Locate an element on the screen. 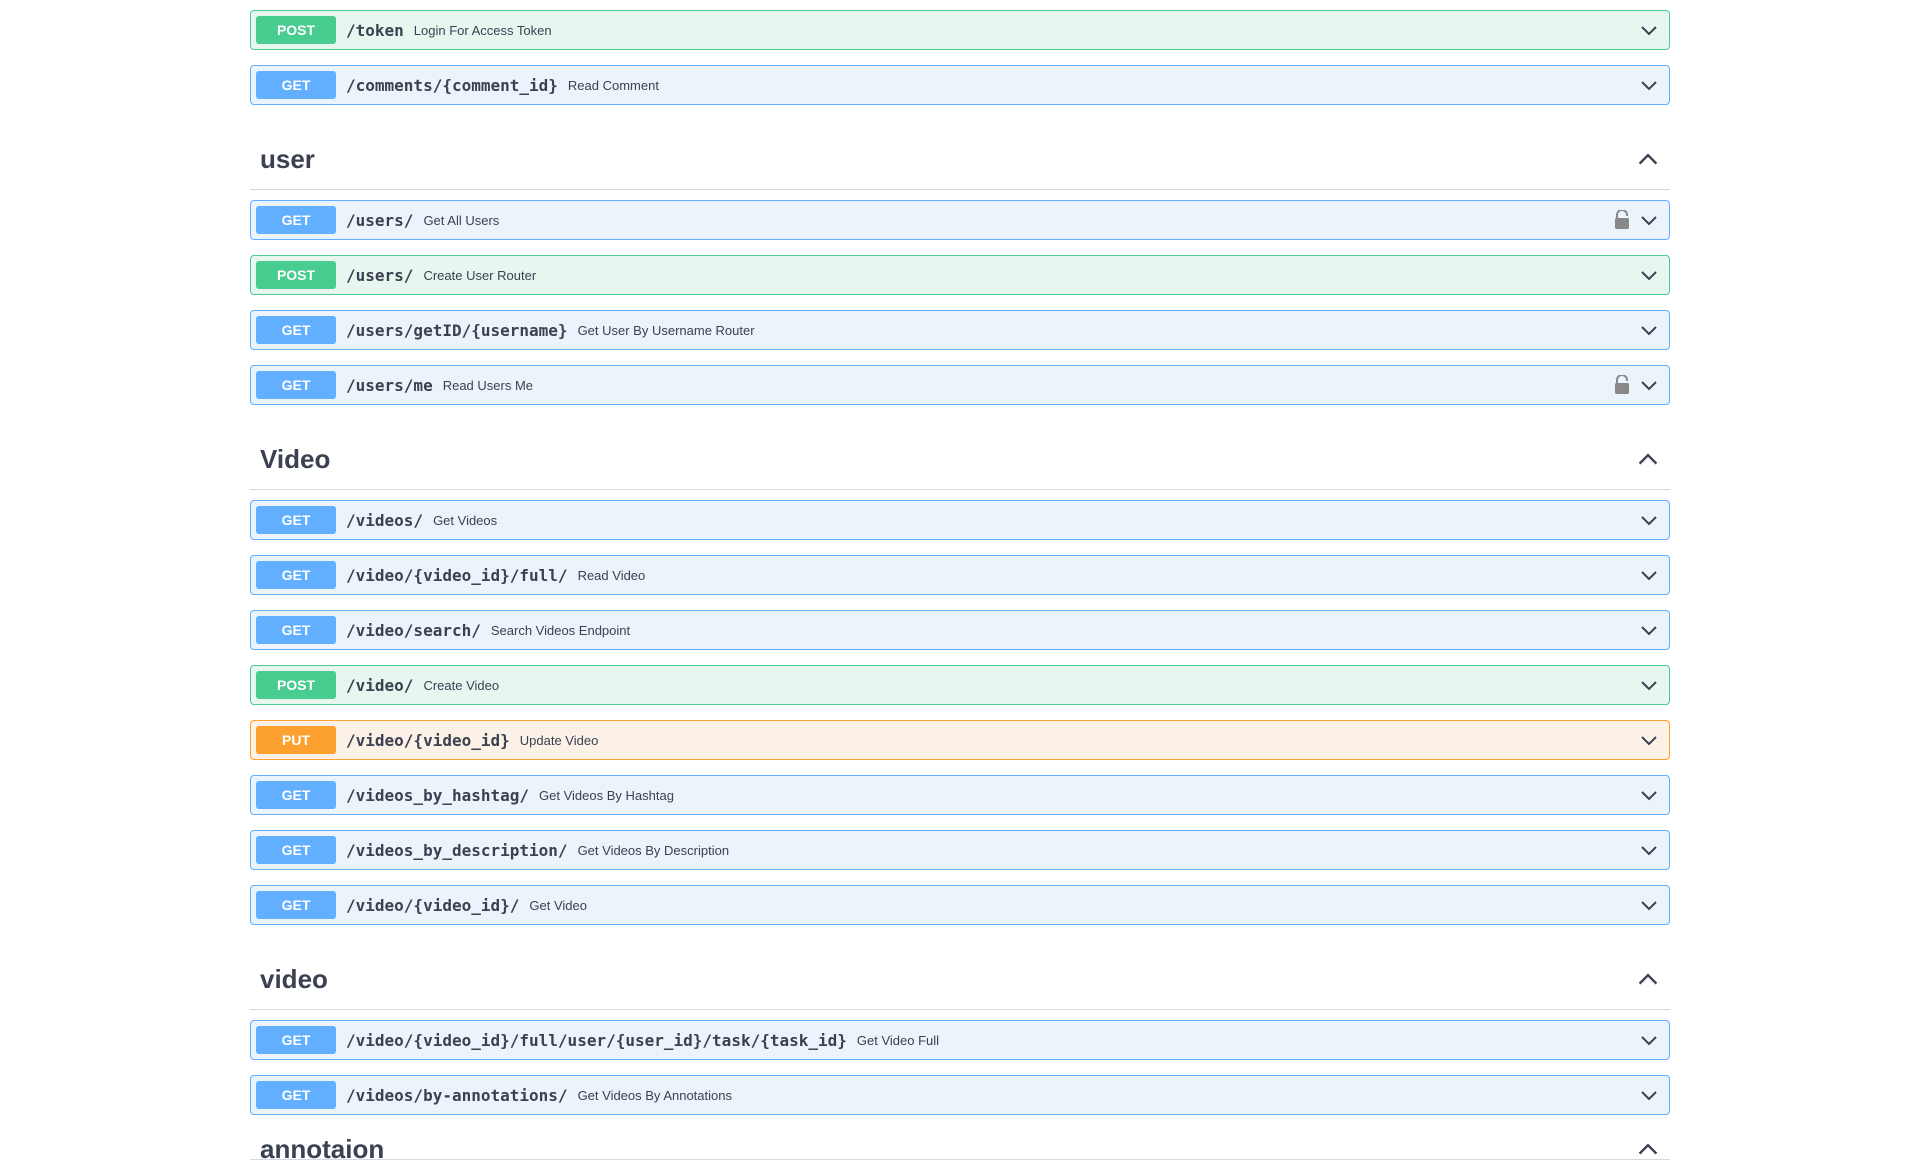 The width and height of the screenshot is (1920, 1166). operation-summary: Update Video is located at coordinates (559, 740).